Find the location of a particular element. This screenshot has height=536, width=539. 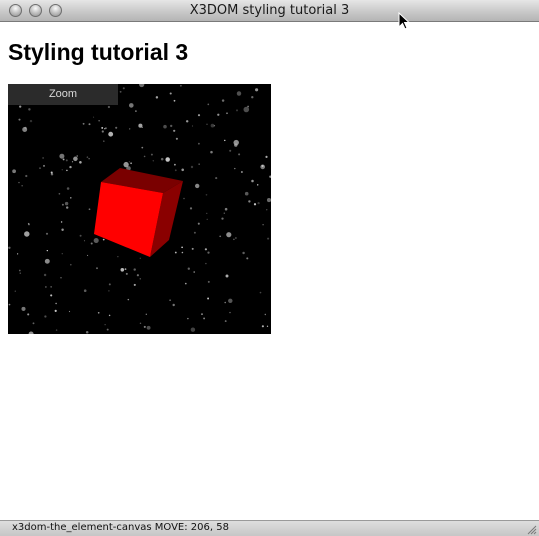

mouse-pointer-icon is located at coordinates (404, 21).